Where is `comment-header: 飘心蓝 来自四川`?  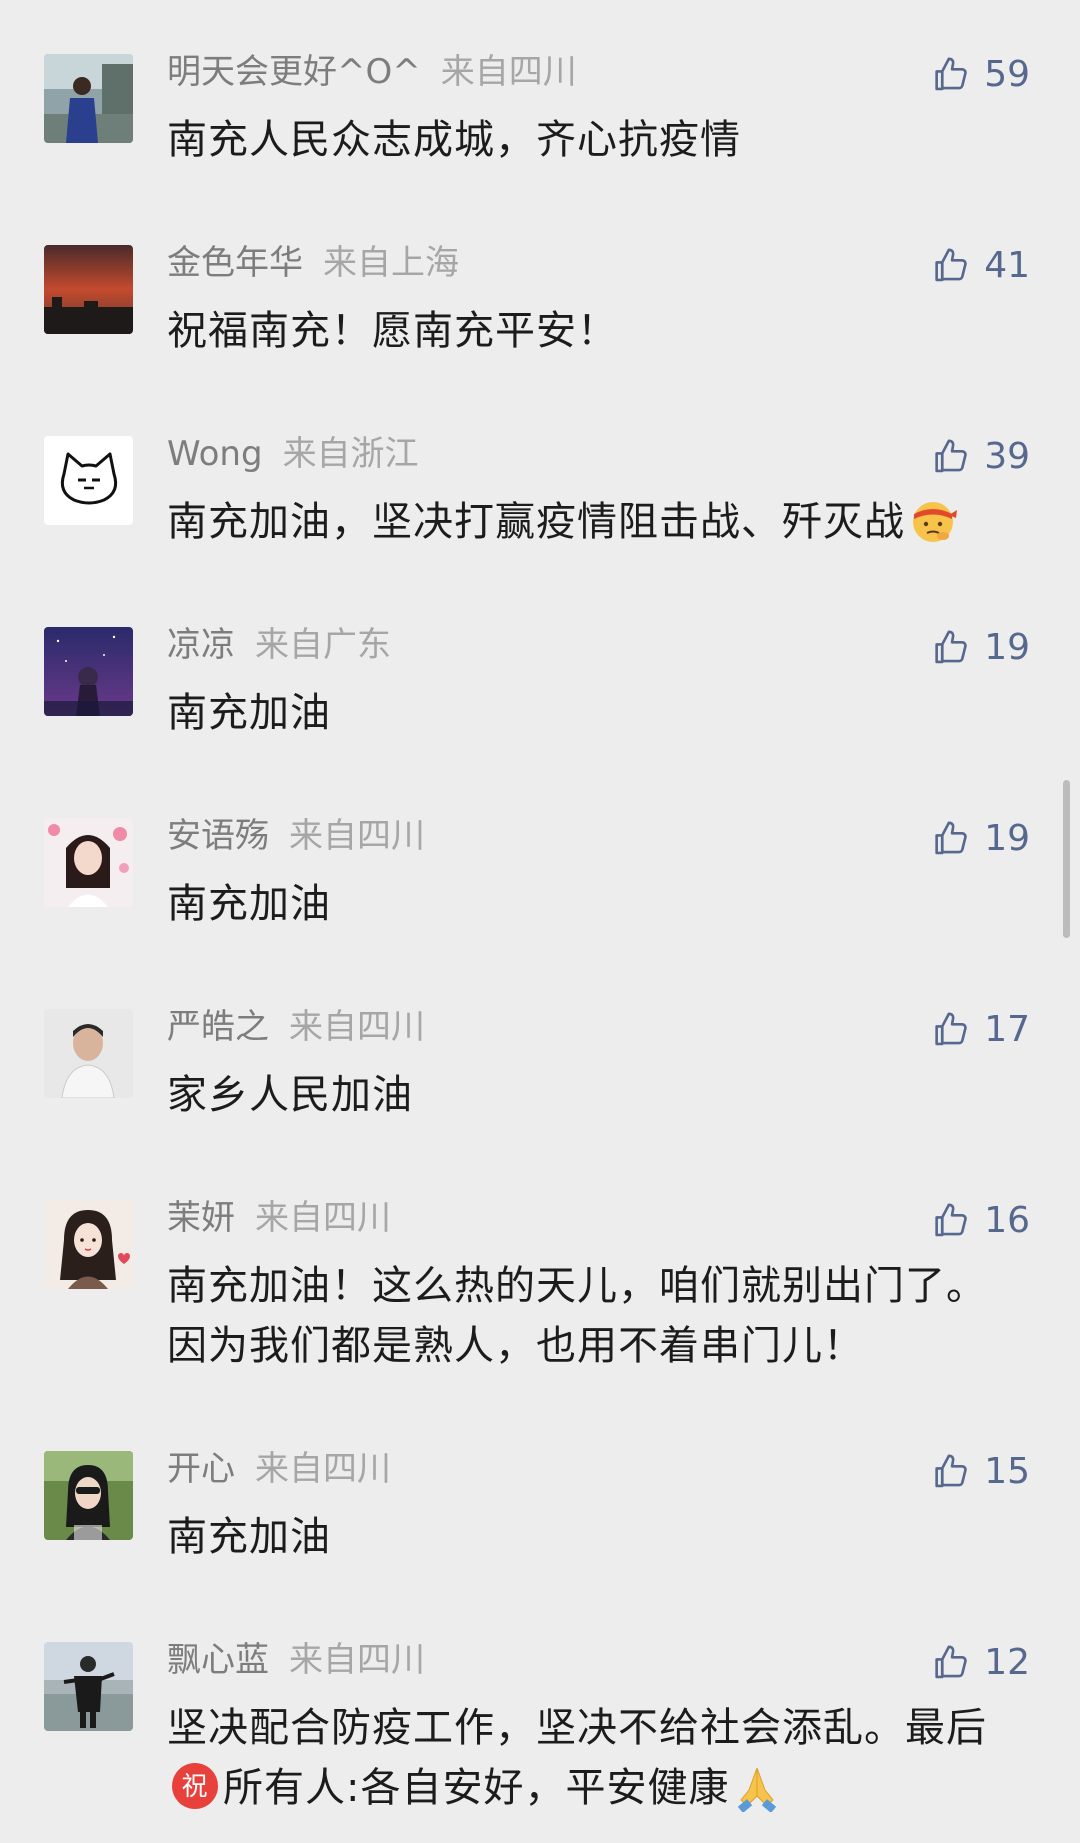
comment-header: 飘心蓝 来自四川 is located at coordinates (296, 1660).